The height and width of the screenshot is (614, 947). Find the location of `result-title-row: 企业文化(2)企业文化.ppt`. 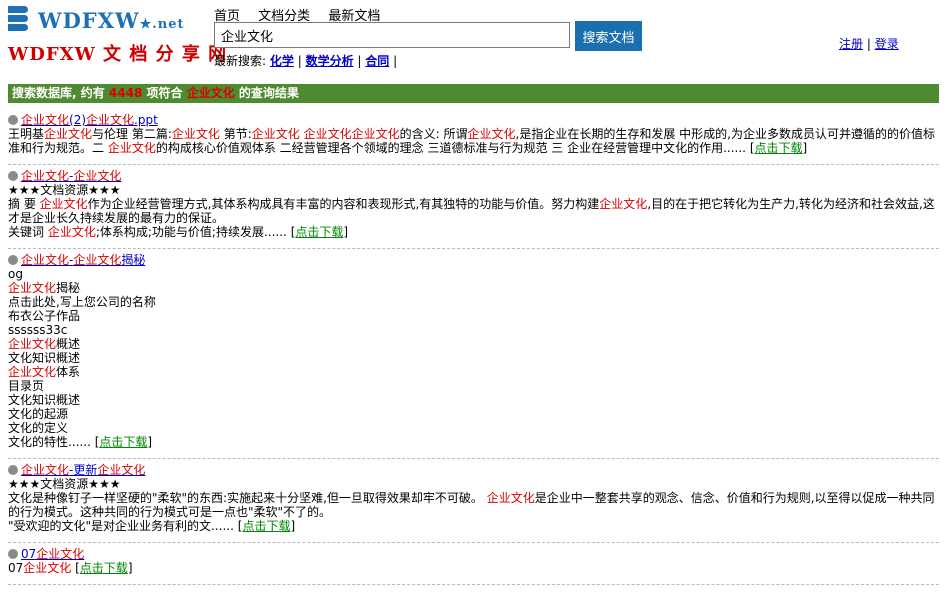

result-title-row: 企业文化(2)企业文化.ppt is located at coordinates (473, 120).